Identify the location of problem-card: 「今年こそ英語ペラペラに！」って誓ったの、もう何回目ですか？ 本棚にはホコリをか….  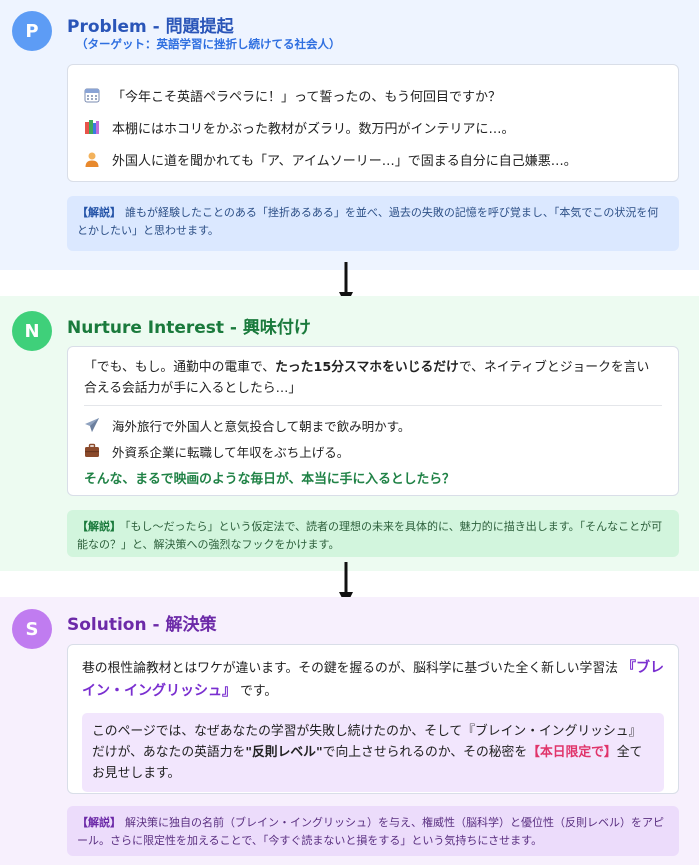
(373, 123).